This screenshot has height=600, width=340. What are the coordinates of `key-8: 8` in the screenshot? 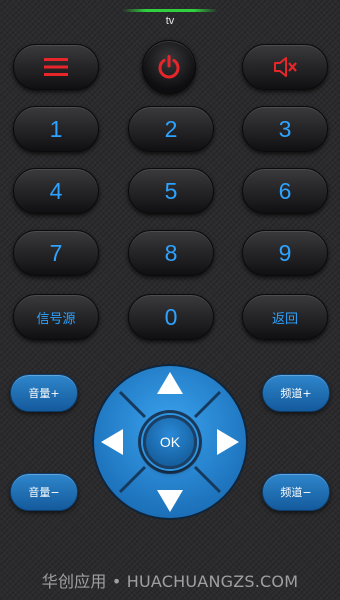 It's located at (171, 253).